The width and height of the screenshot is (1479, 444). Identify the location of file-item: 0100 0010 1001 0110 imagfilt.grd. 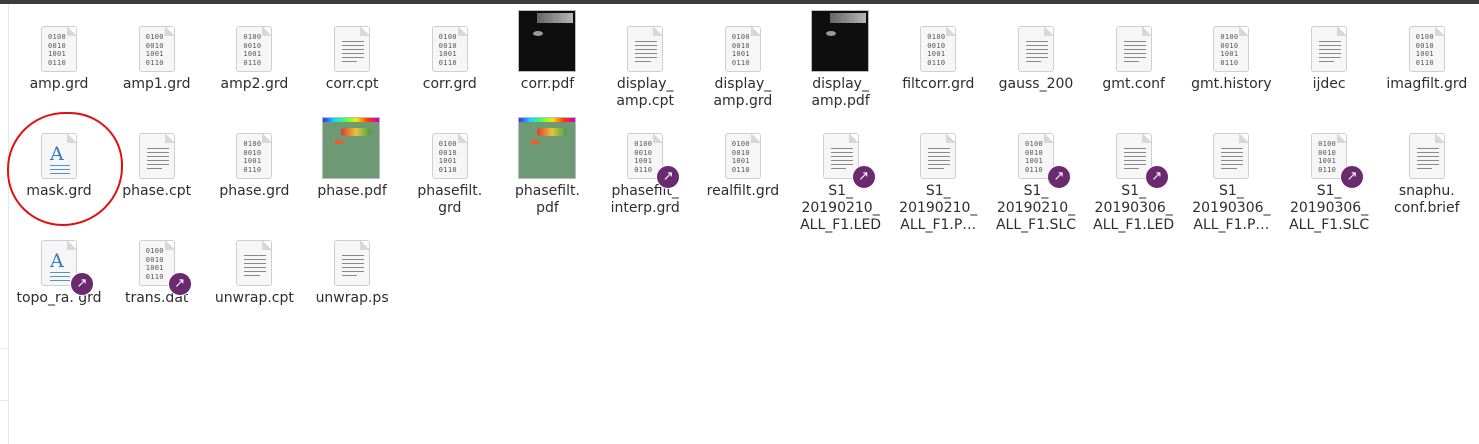
(1427, 50).